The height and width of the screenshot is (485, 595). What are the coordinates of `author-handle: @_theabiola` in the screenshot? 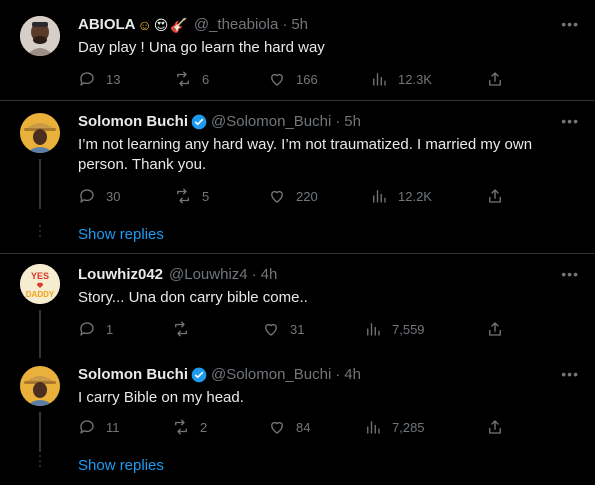 It's located at (236, 24).